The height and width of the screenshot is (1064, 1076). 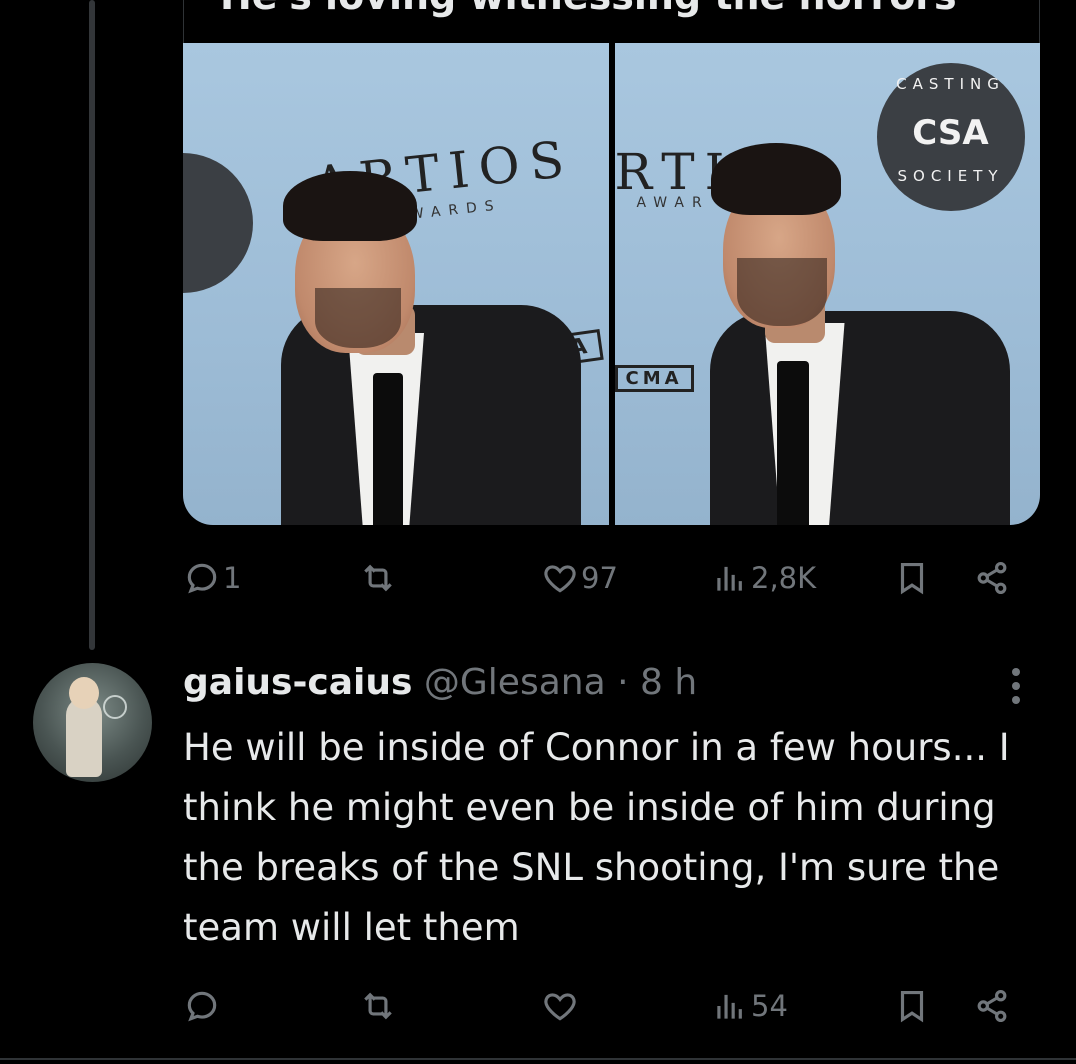 I want to click on quoted-top-text: He's loving witnessing the horrors, so click(x=588, y=9).